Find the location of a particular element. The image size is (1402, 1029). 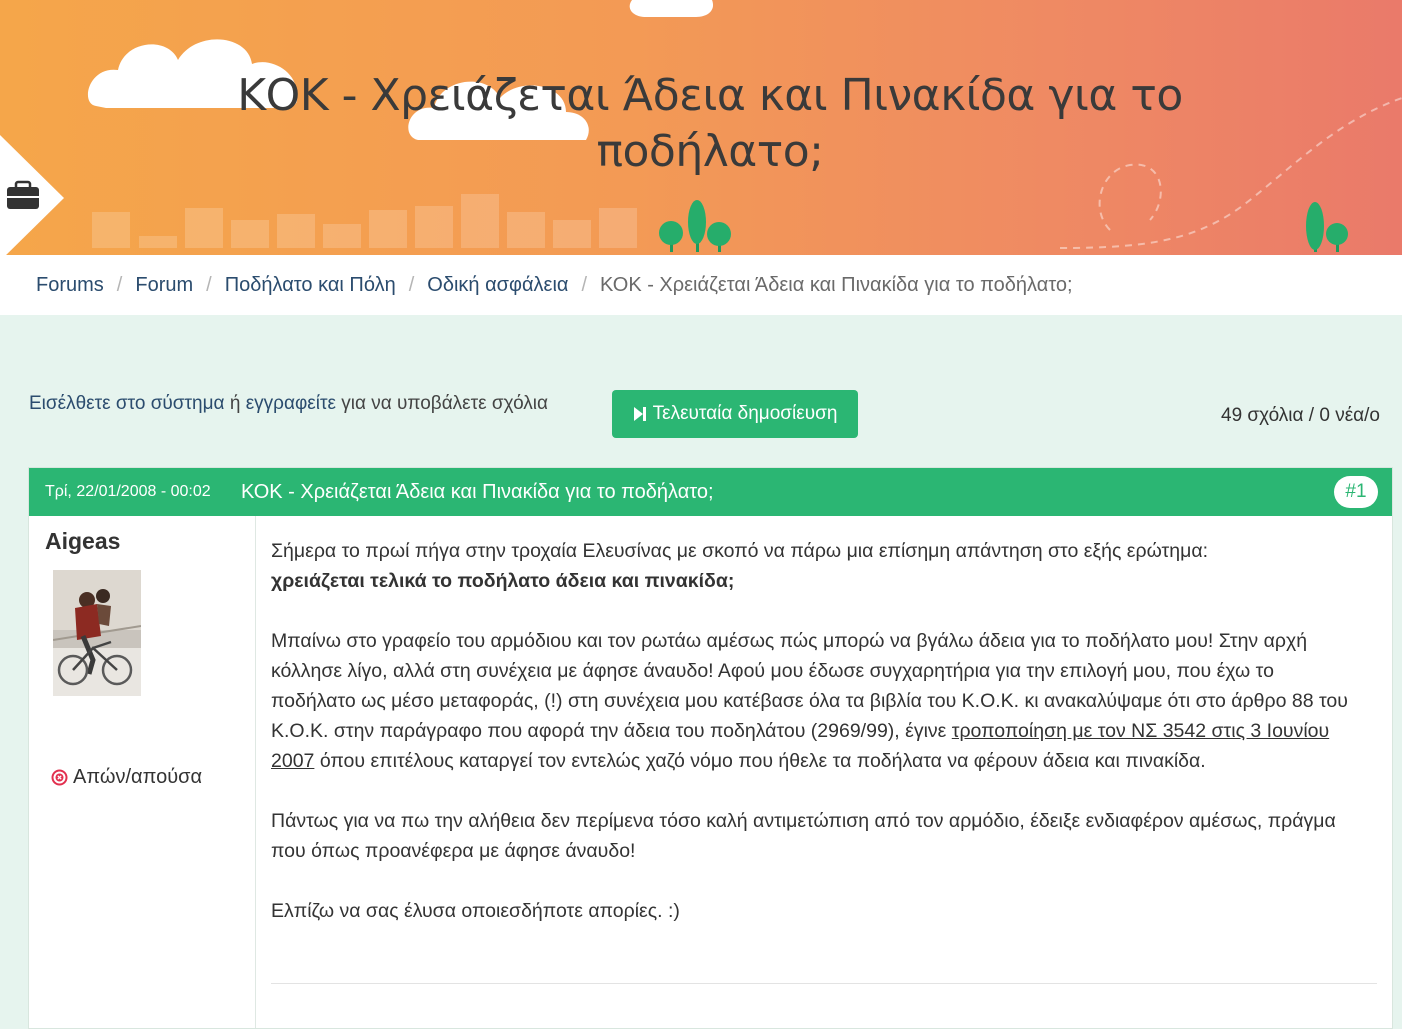

last-post-button: Τελευταία δημοσίευση is located at coordinates (735, 414).